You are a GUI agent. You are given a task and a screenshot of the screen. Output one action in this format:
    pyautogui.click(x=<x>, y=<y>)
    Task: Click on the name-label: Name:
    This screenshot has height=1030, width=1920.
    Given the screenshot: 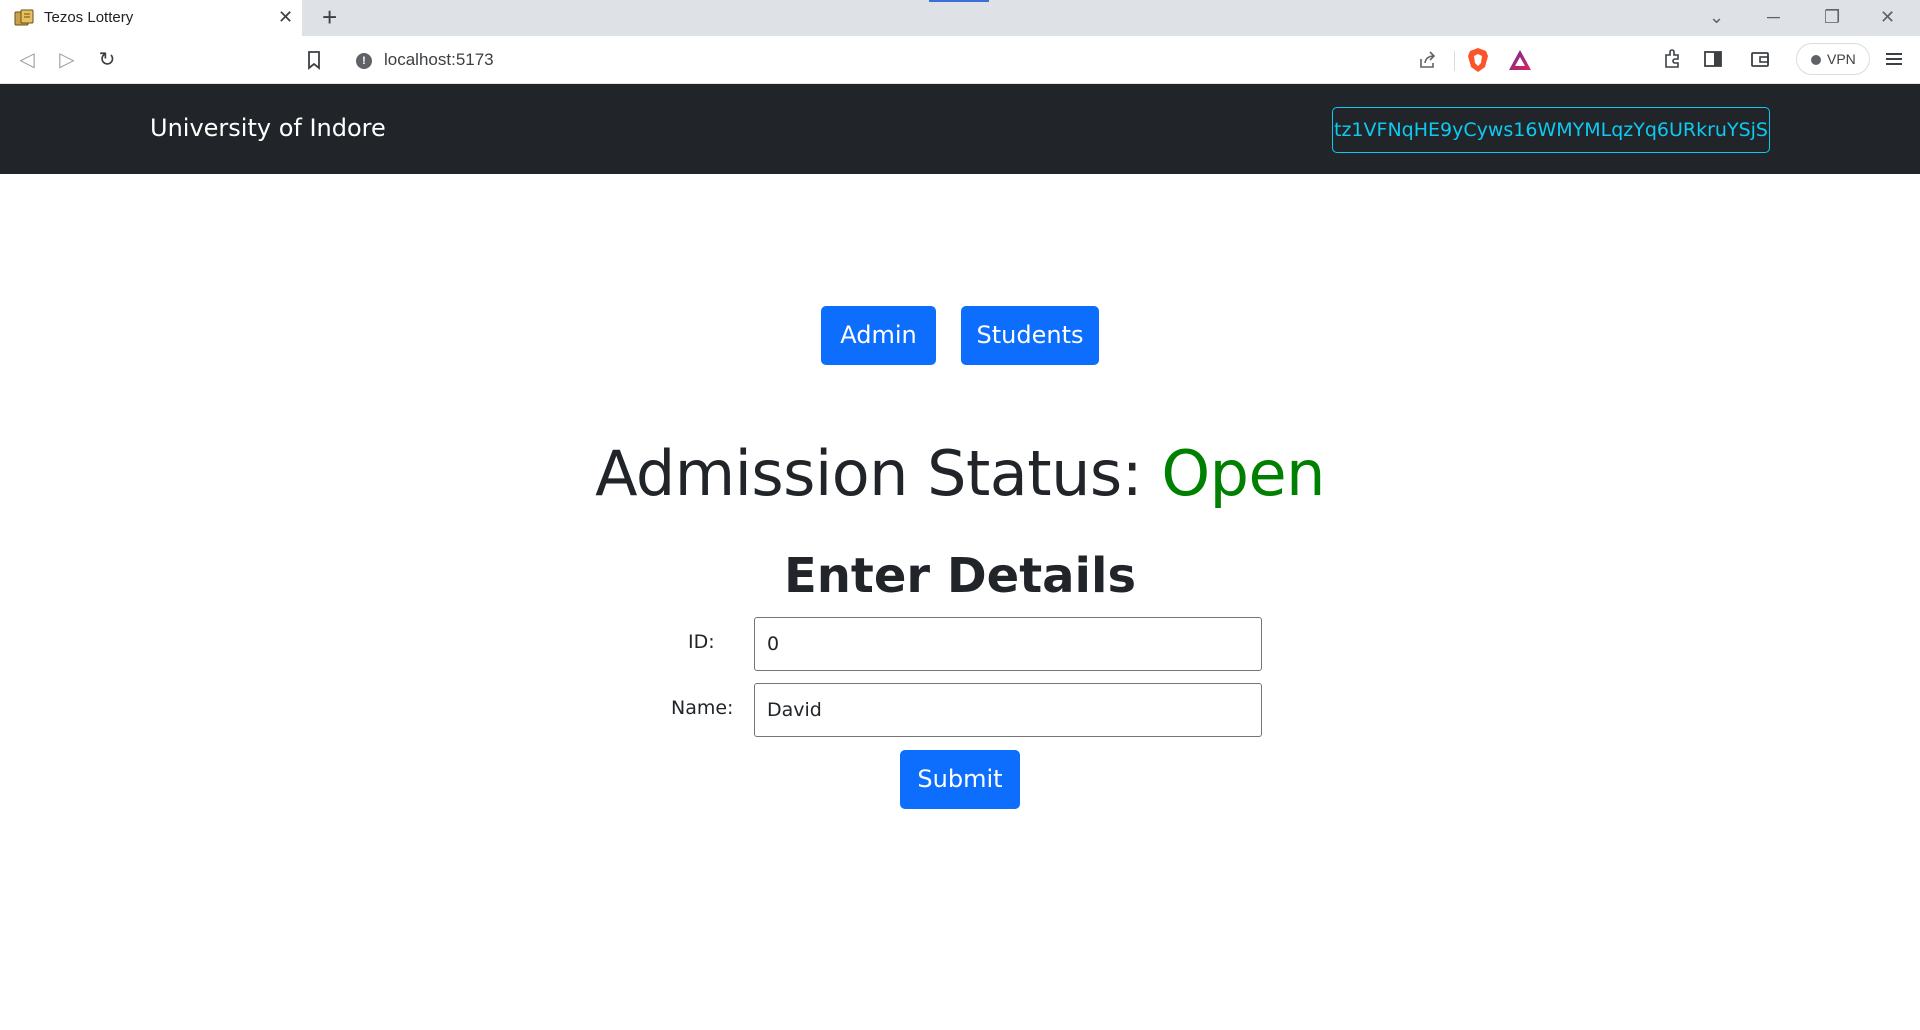 What is the action you would take?
    pyautogui.click(x=702, y=708)
    